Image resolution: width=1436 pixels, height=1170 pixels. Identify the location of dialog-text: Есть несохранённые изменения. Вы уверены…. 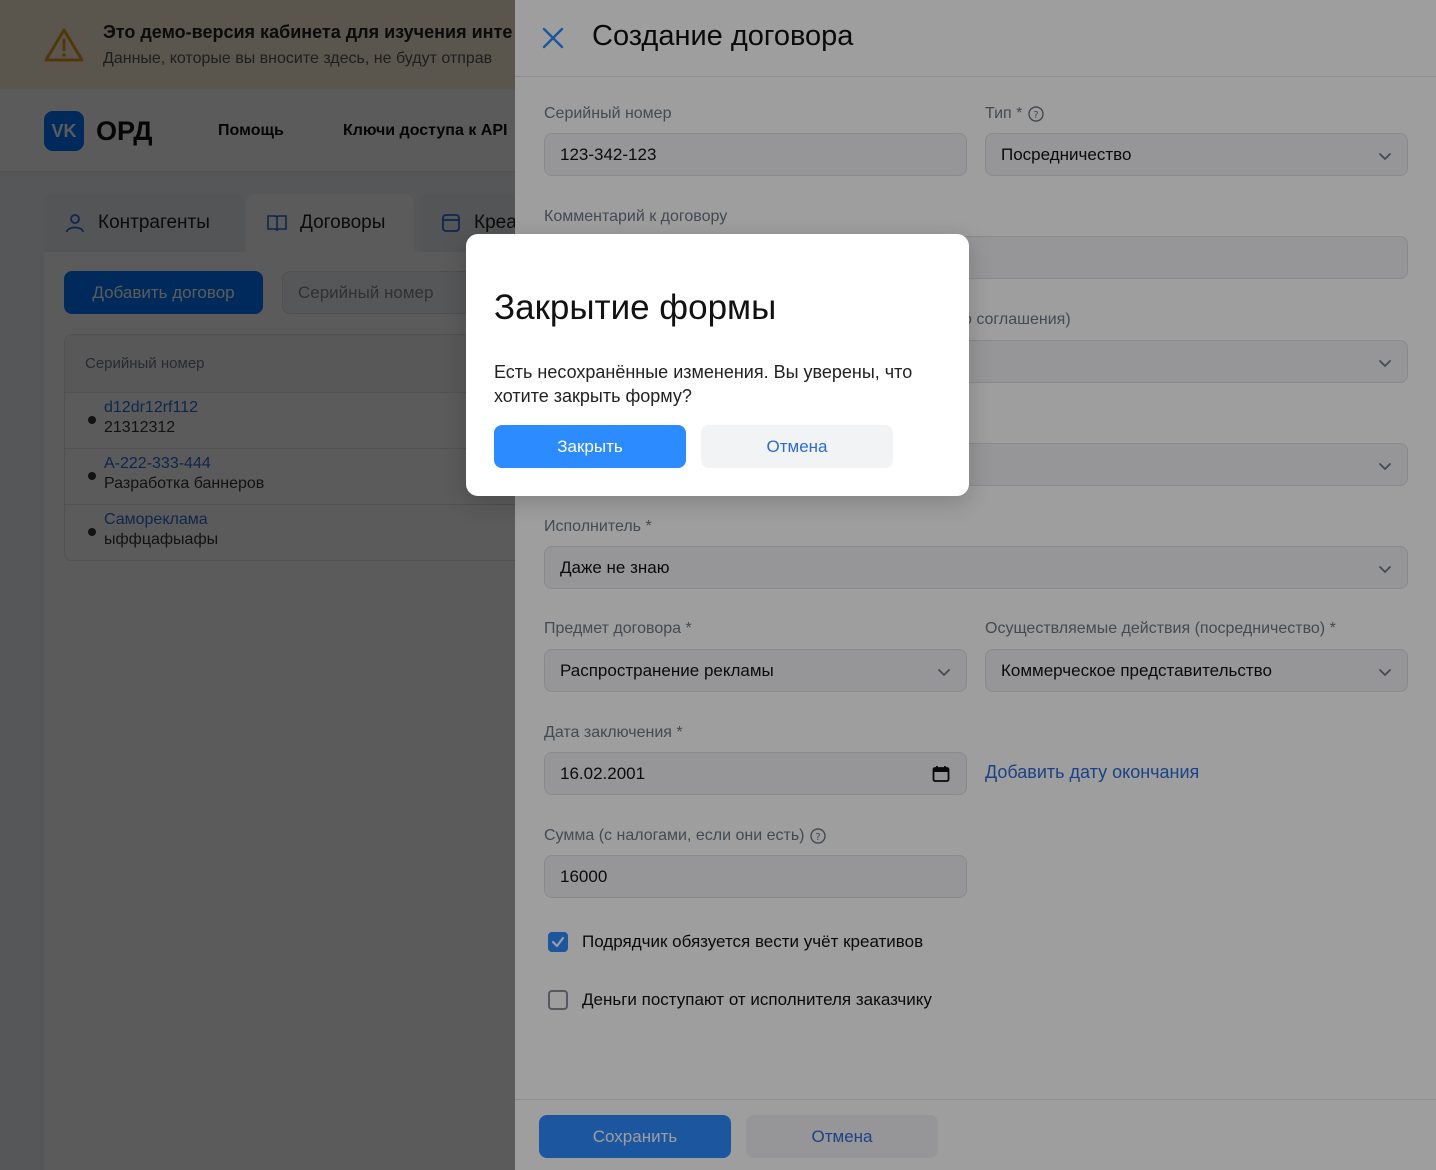
(703, 384).